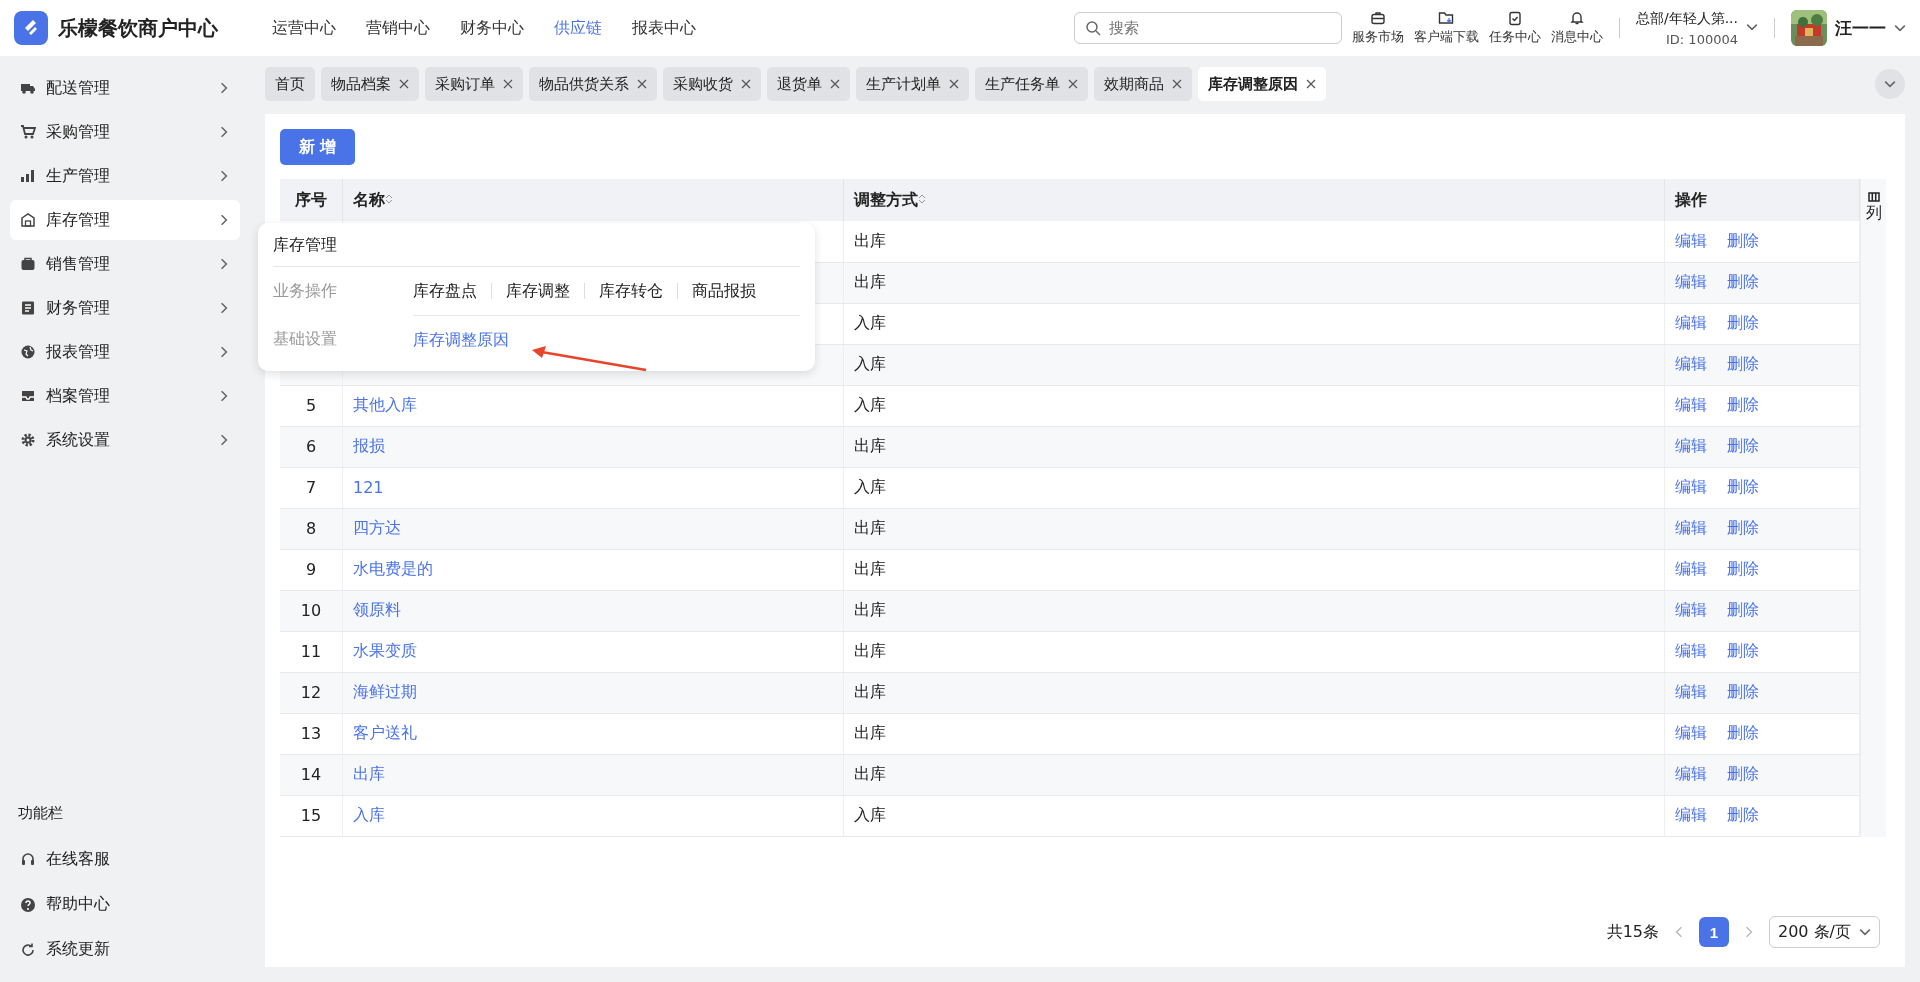 The height and width of the screenshot is (982, 1920). I want to click on menu-link: 商品报损, so click(723, 291).